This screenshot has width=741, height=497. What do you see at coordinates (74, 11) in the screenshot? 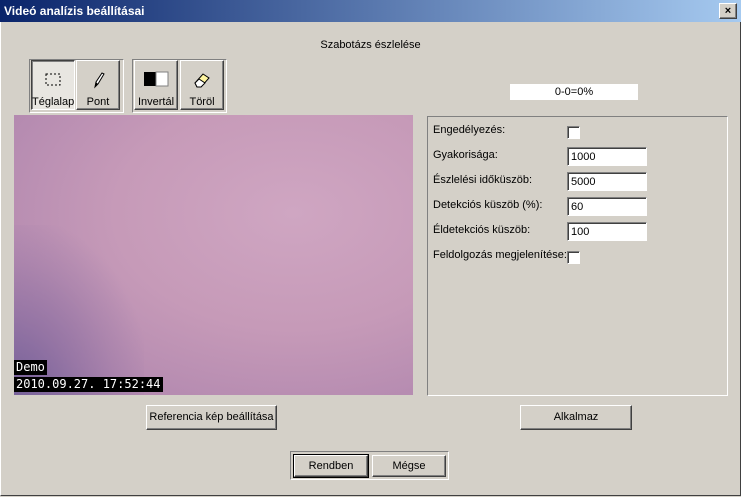
I see `window-title: Videó analízis beállításai` at bounding box center [74, 11].